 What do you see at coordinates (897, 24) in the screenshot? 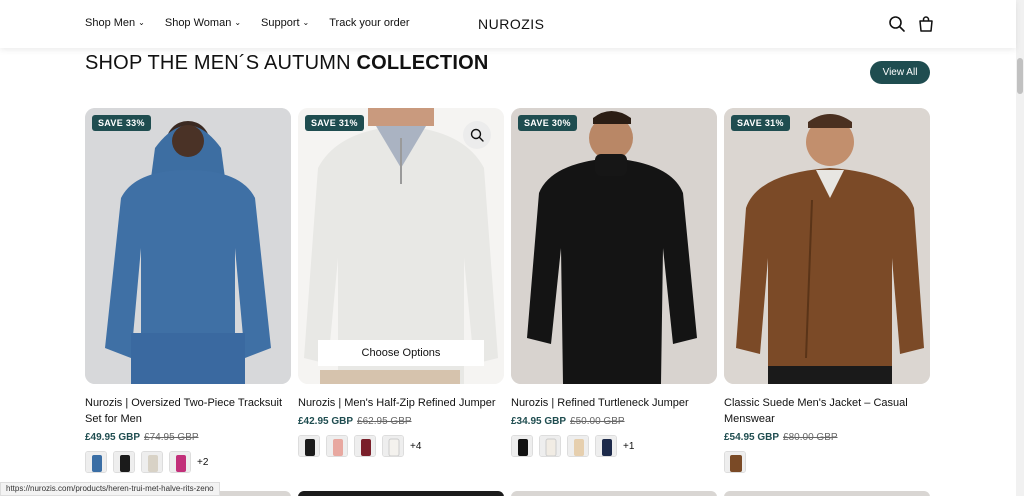
I see `search-icon` at bounding box center [897, 24].